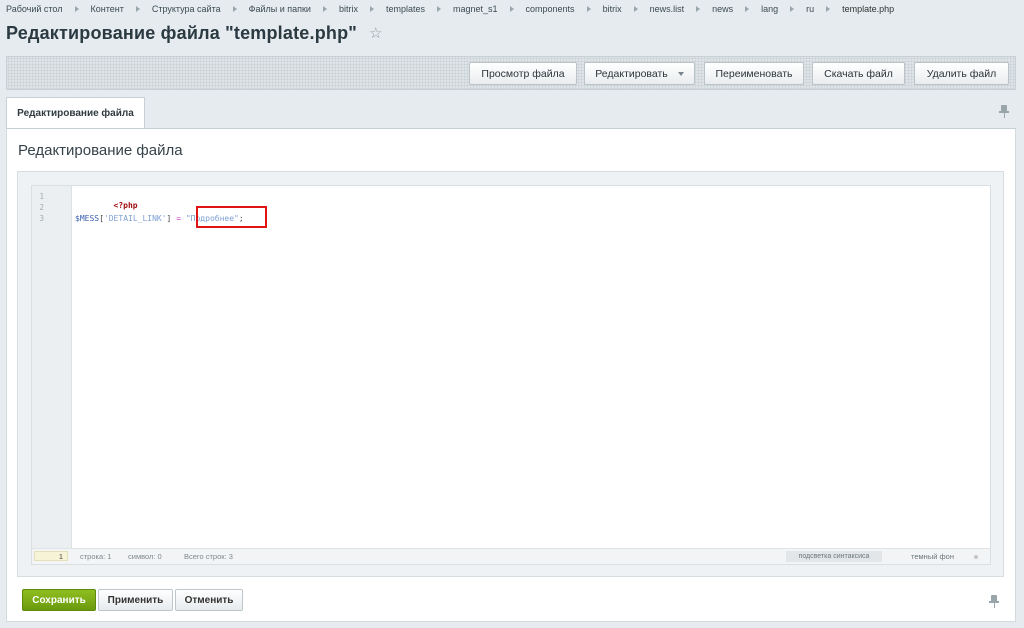 Image resolution: width=1024 pixels, height=628 pixels. What do you see at coordinates (186, 9) in the screenshot?
I see `breadcrumb-item-site-structure: Структура сайта` at bounding box center [186, 9].